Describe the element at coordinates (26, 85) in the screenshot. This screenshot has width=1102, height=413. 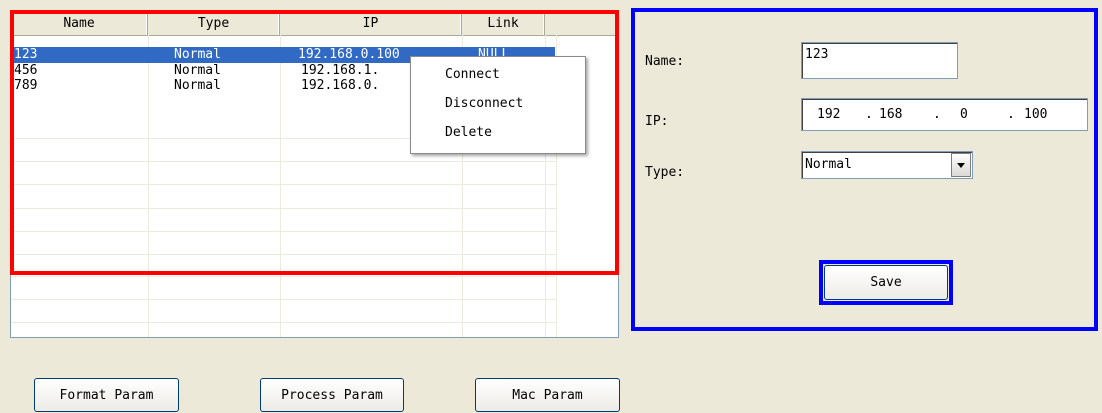
I see `cell-name: 789` at that location.